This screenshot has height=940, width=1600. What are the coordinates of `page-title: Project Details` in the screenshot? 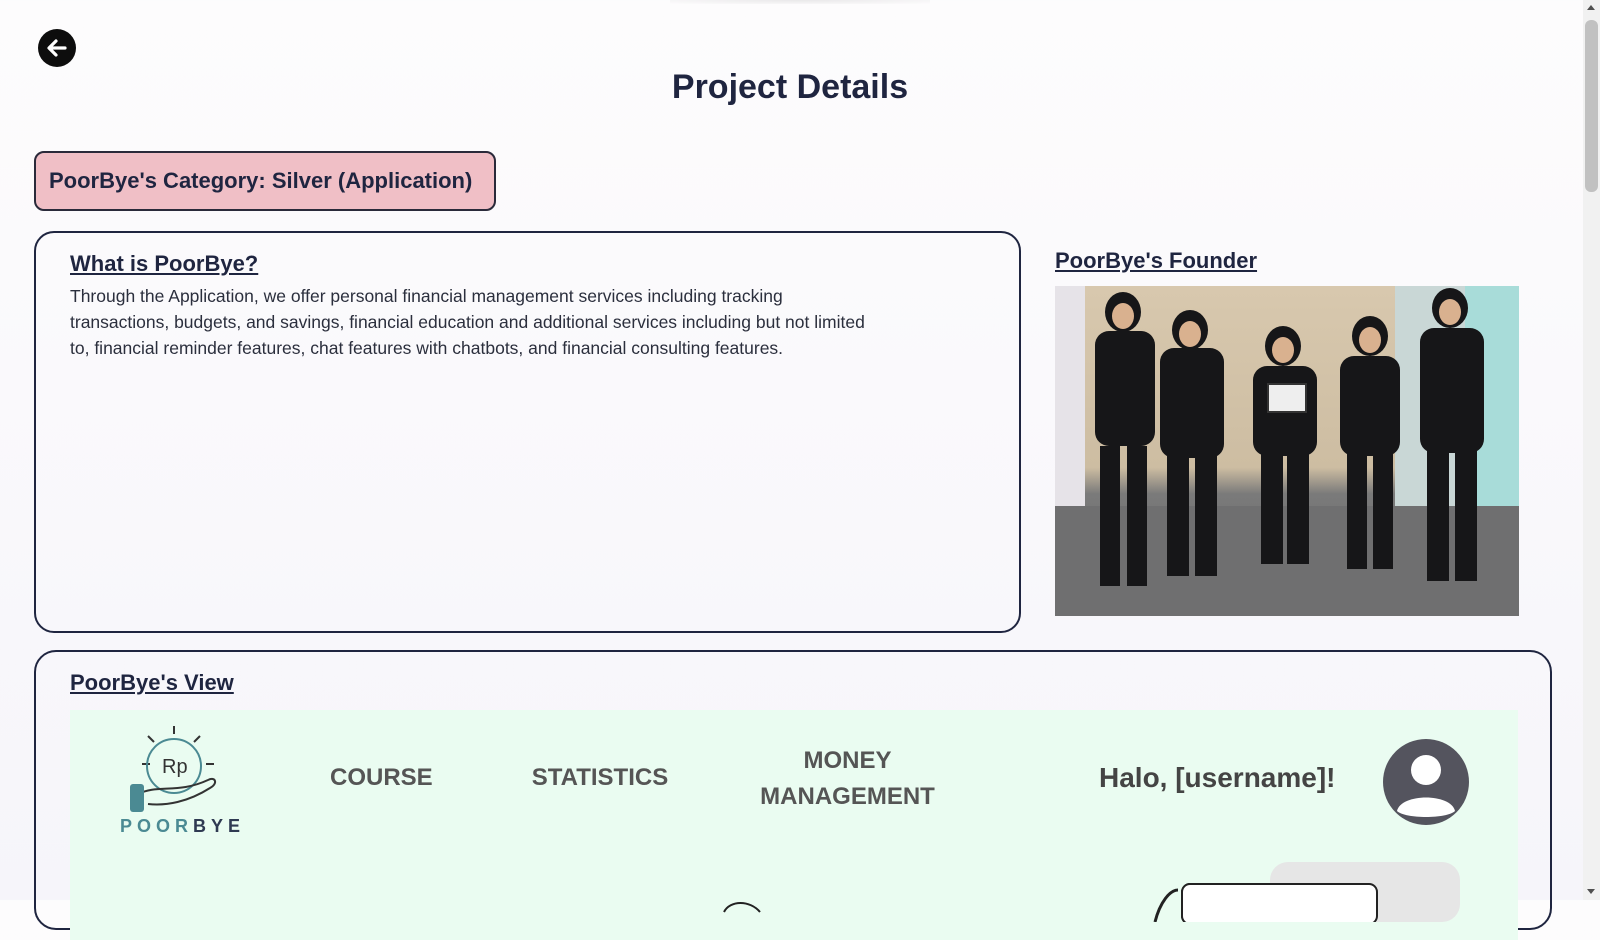 It's located at (790, 87).